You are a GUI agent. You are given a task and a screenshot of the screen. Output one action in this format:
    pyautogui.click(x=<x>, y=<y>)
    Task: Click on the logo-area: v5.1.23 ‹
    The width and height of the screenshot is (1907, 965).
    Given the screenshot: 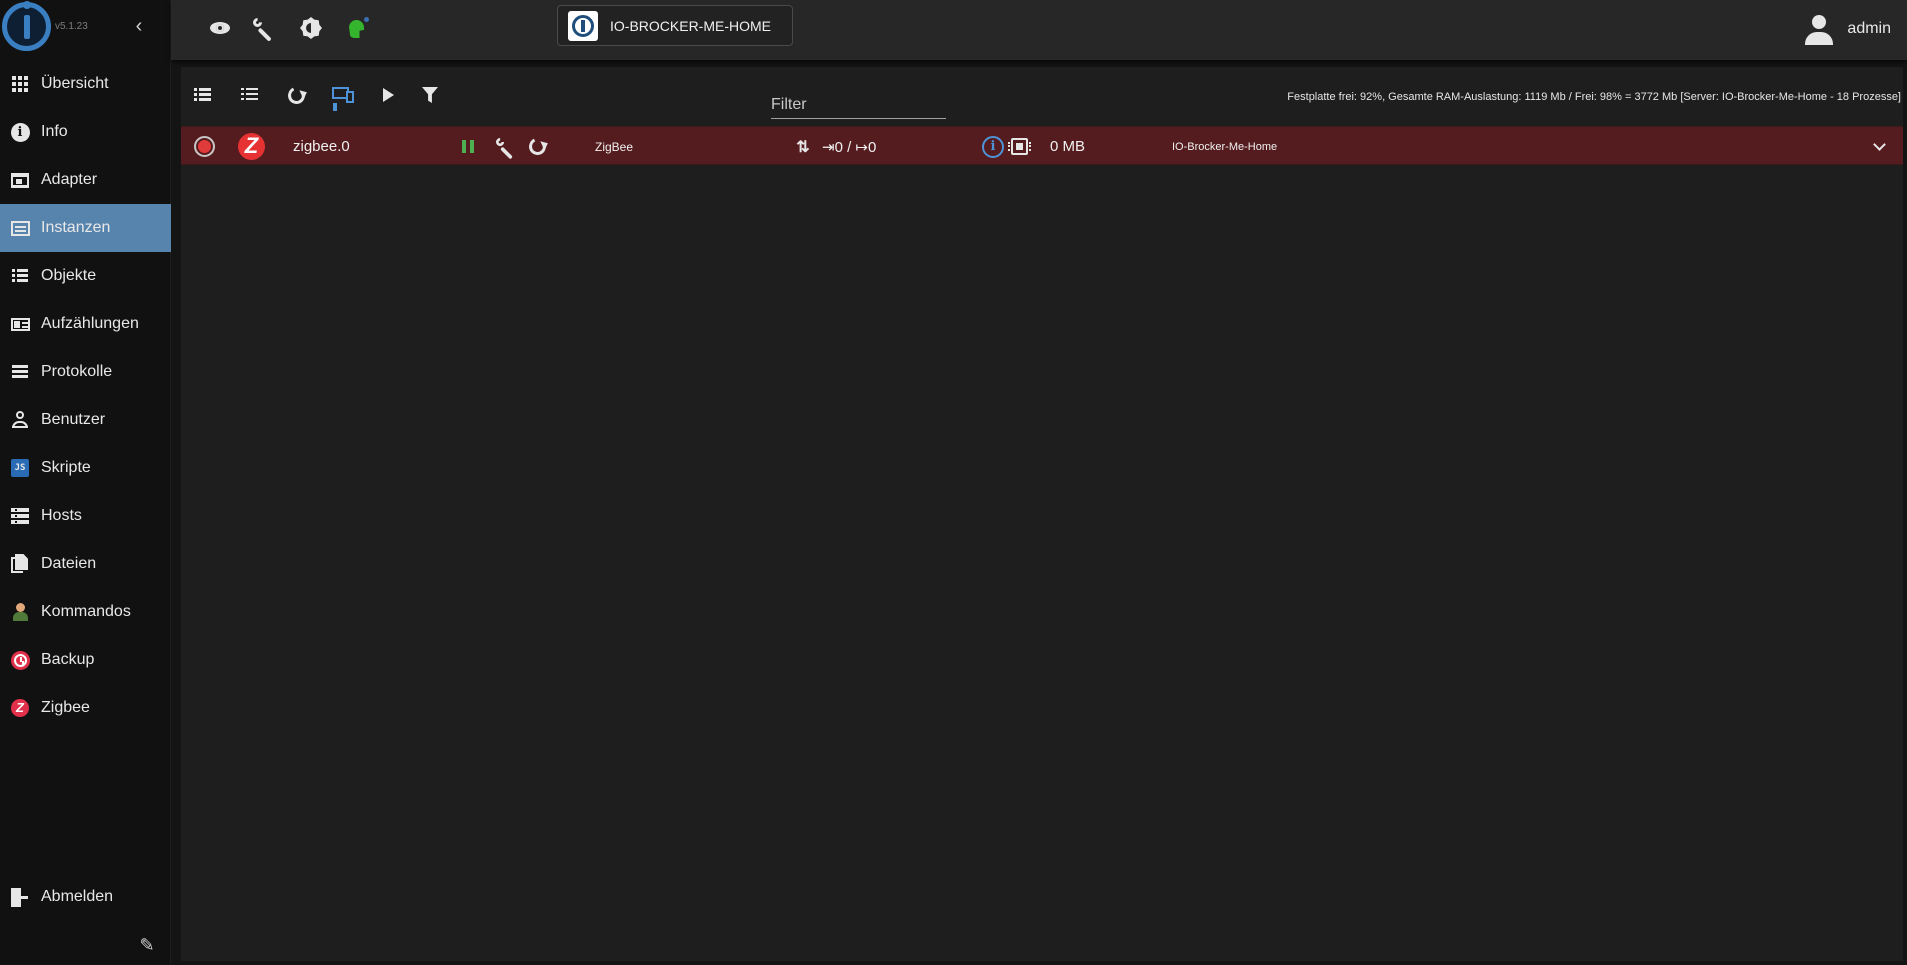 What is the action you would take?
    pyautogui.click(x=85, y=28)
    